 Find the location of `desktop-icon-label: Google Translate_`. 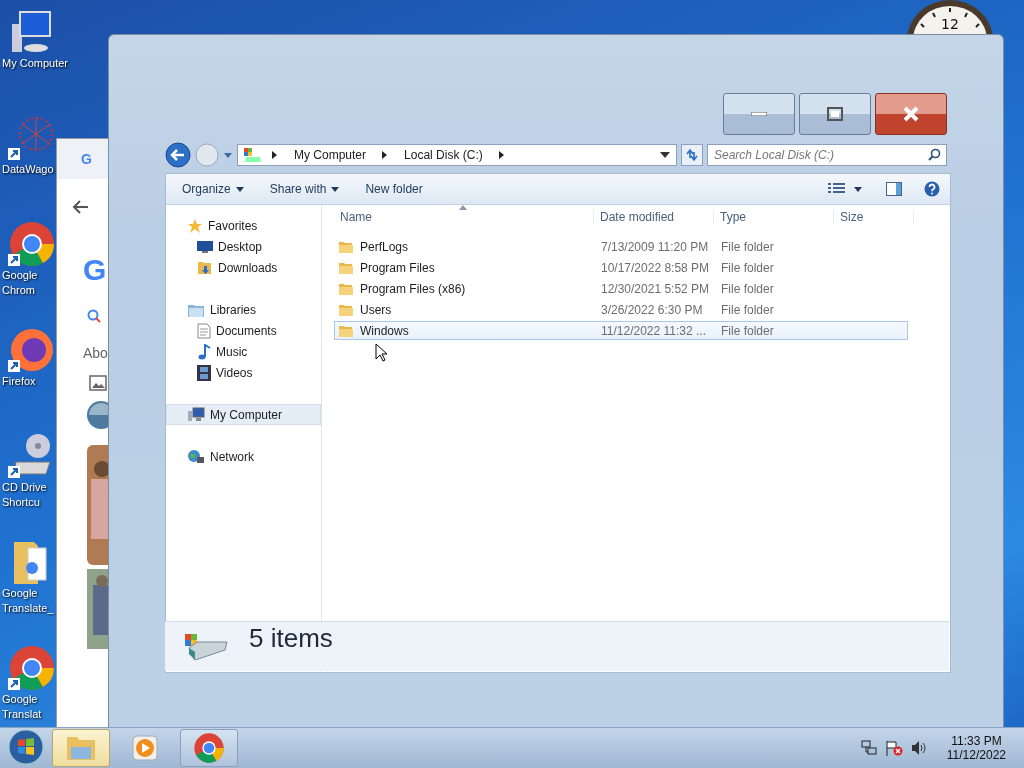

desktop-icon-label: Google Translate_ is located at coordinates (28, 601).